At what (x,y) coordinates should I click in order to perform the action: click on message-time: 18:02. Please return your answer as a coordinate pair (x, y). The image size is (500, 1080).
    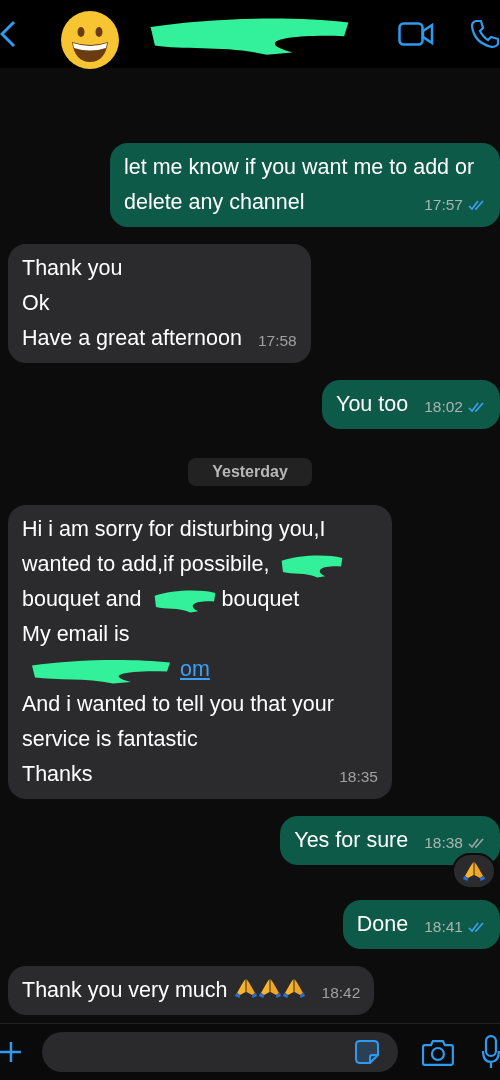
    Looking at the image, I should click on (443, 407).